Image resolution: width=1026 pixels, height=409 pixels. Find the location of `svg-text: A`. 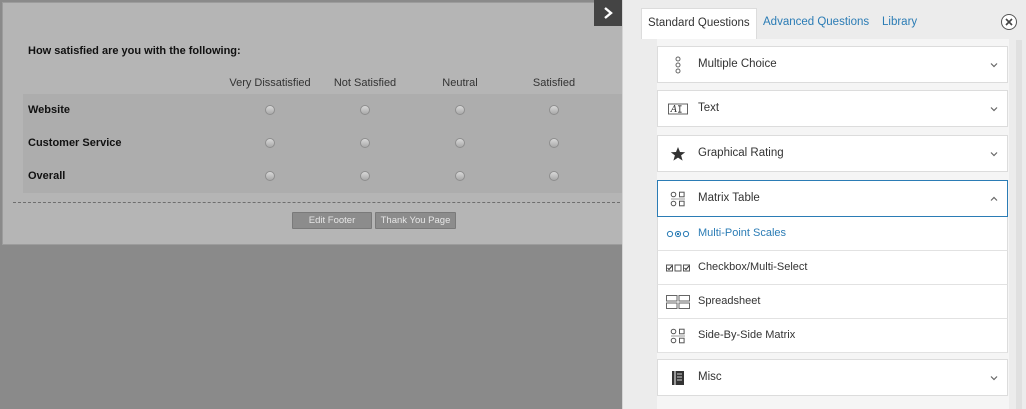

svg-text: A is located at coordinates (674, 110).